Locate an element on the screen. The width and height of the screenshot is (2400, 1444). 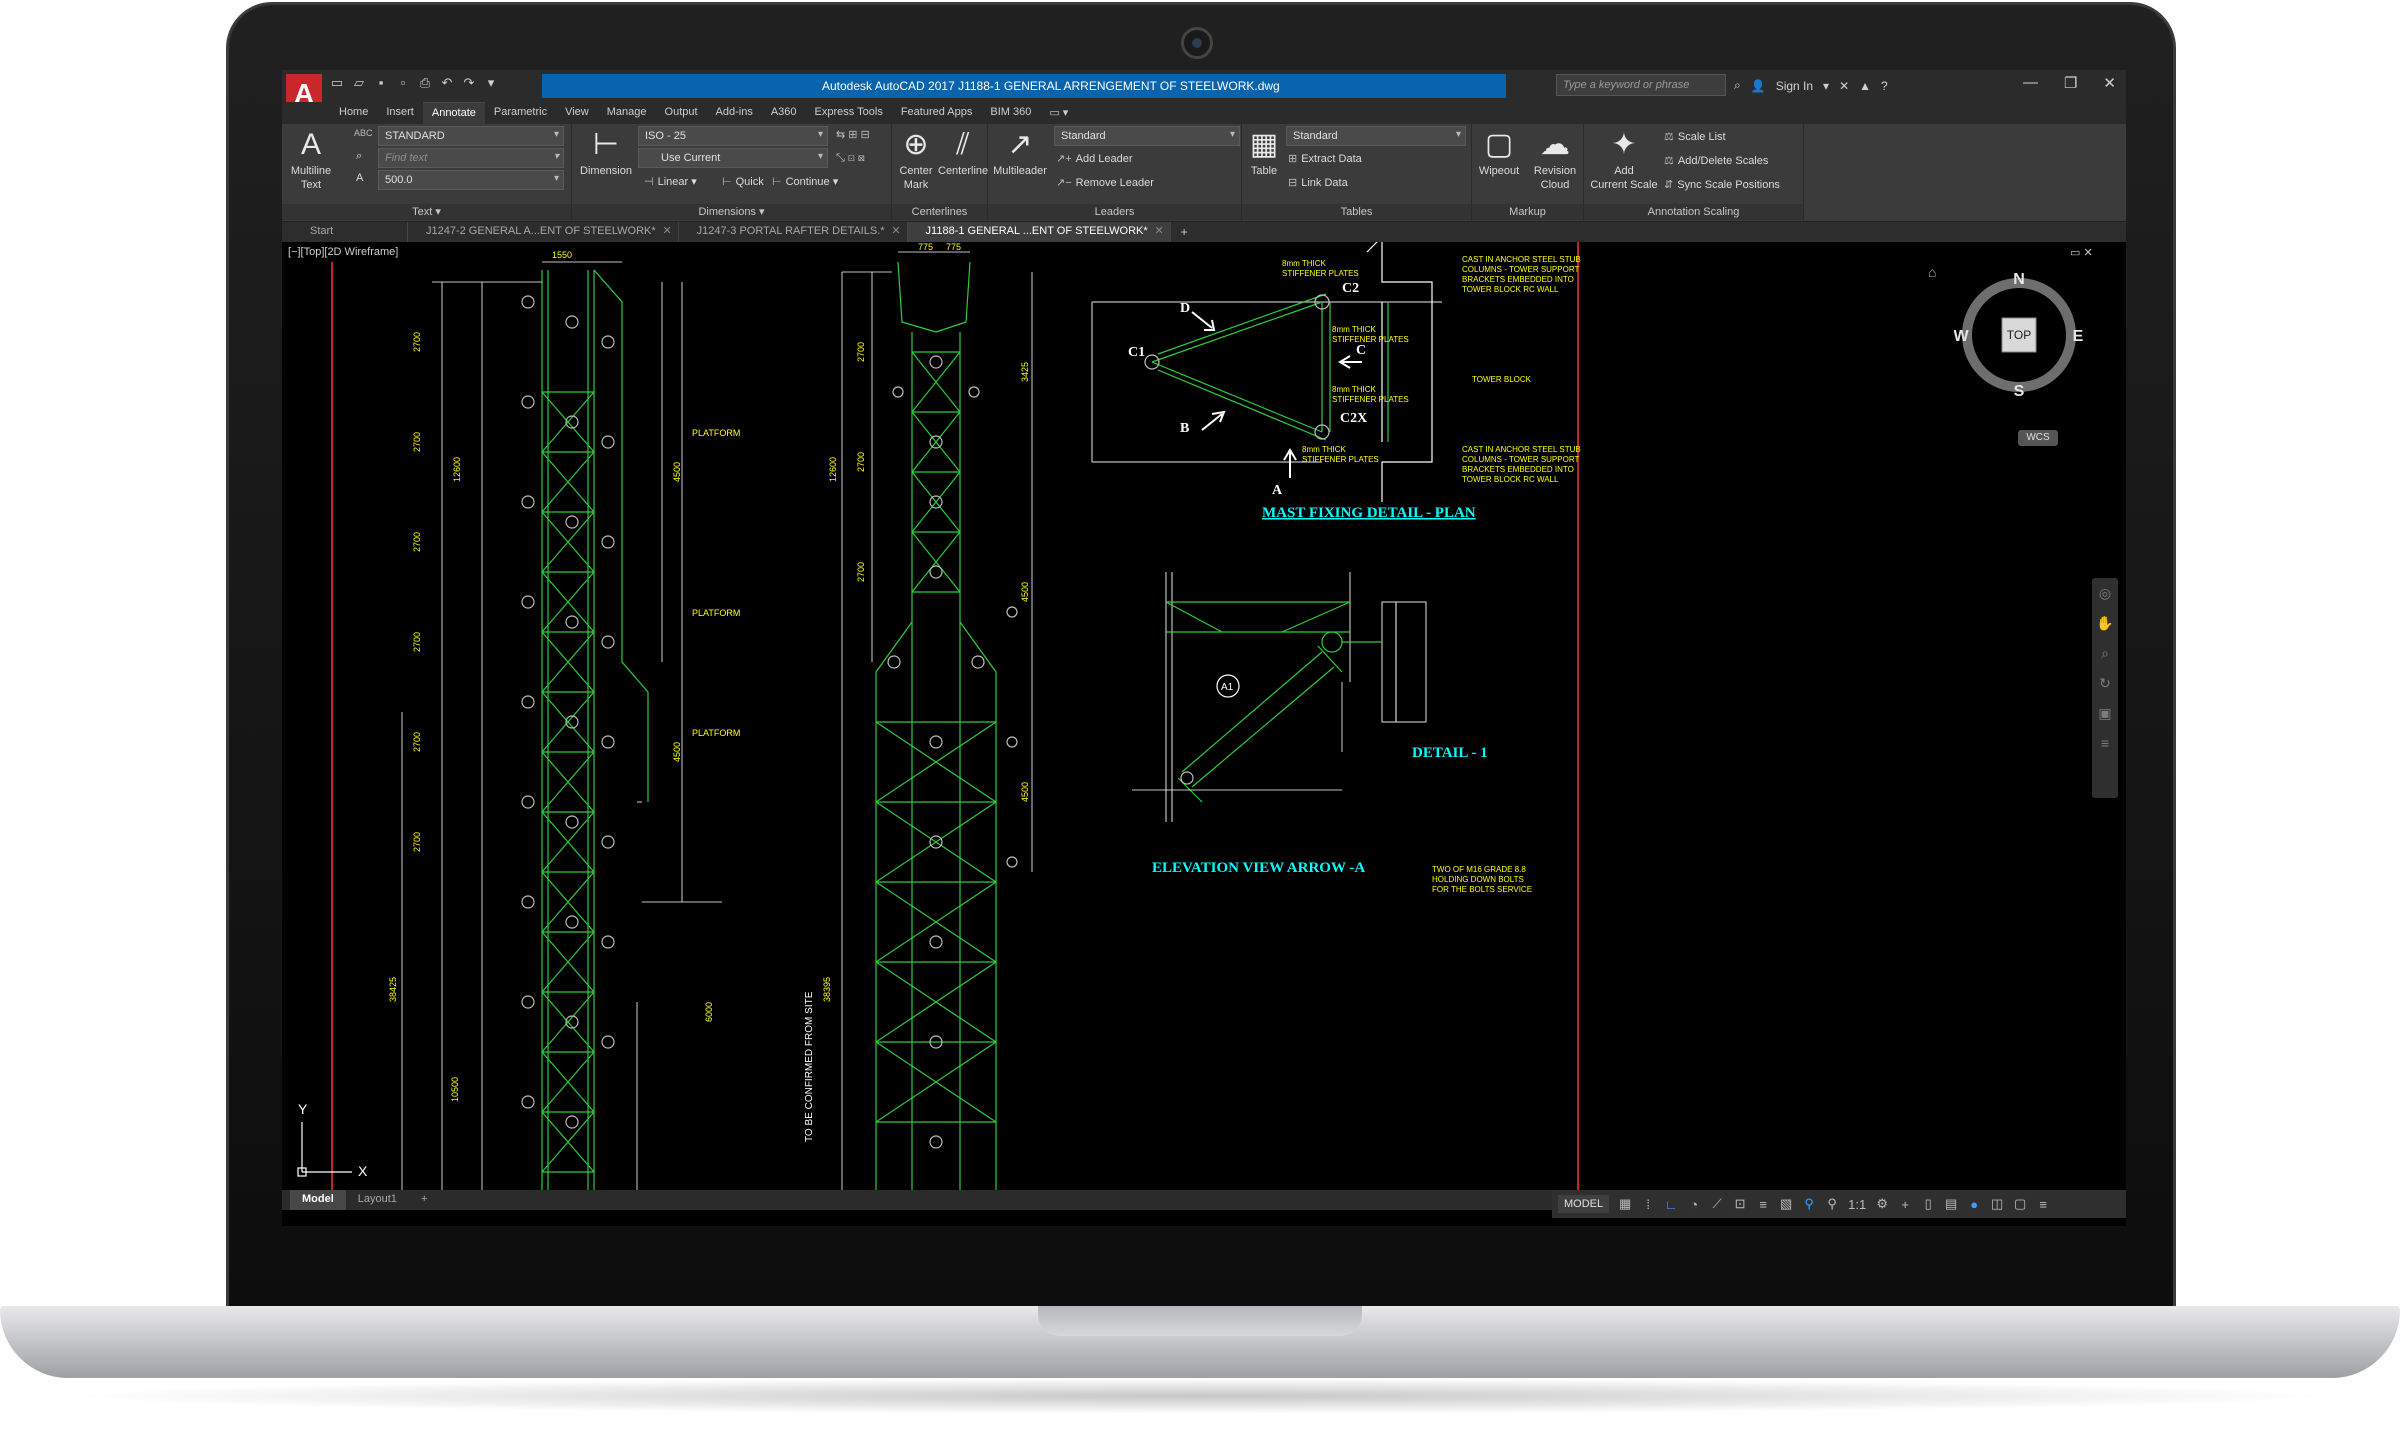
tab-home: Home is located at coordinates (353, 113).